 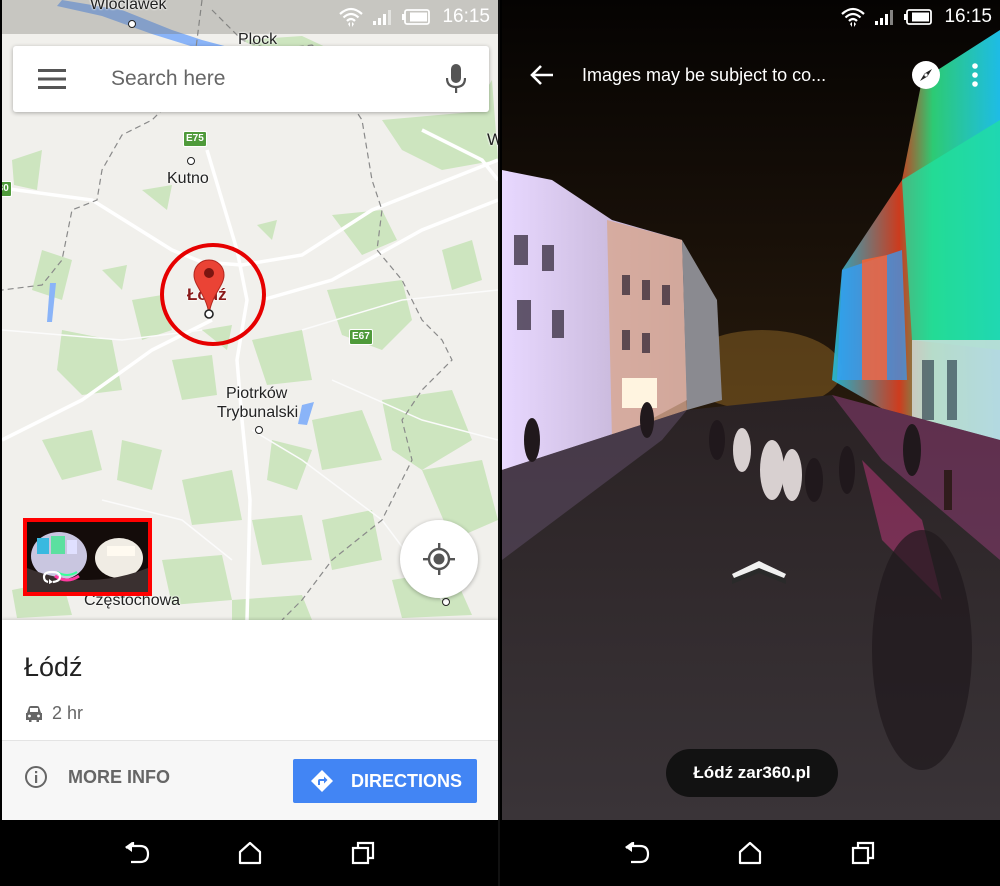 I want to click on map-label-kutno: Kutno, so click(x=188, y=178).